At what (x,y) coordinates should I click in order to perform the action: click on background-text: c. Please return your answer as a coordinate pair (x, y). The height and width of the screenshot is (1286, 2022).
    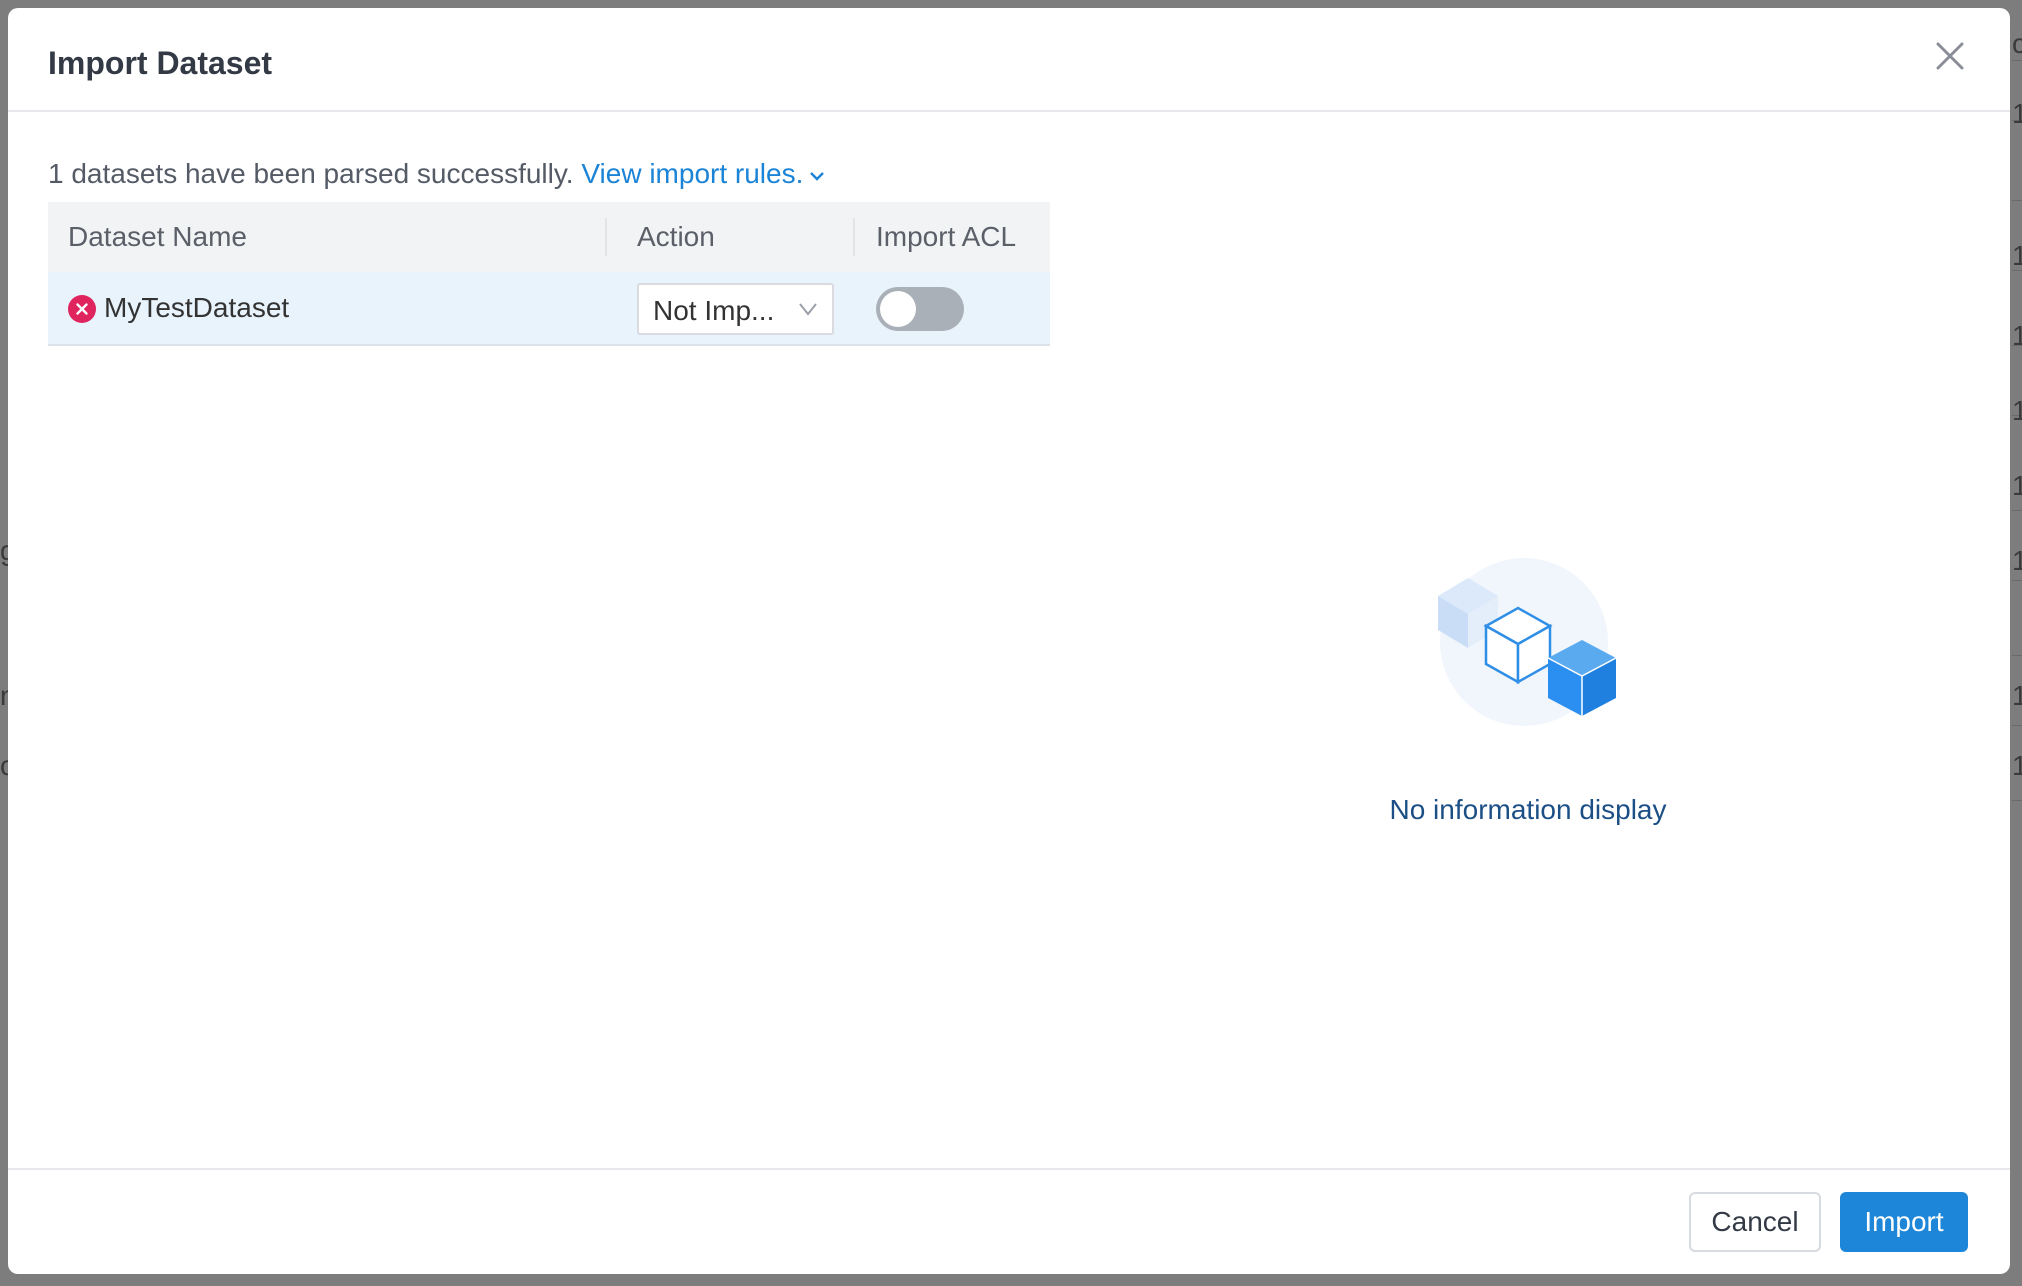
    Looking at the image, I should click on (2017, 43).